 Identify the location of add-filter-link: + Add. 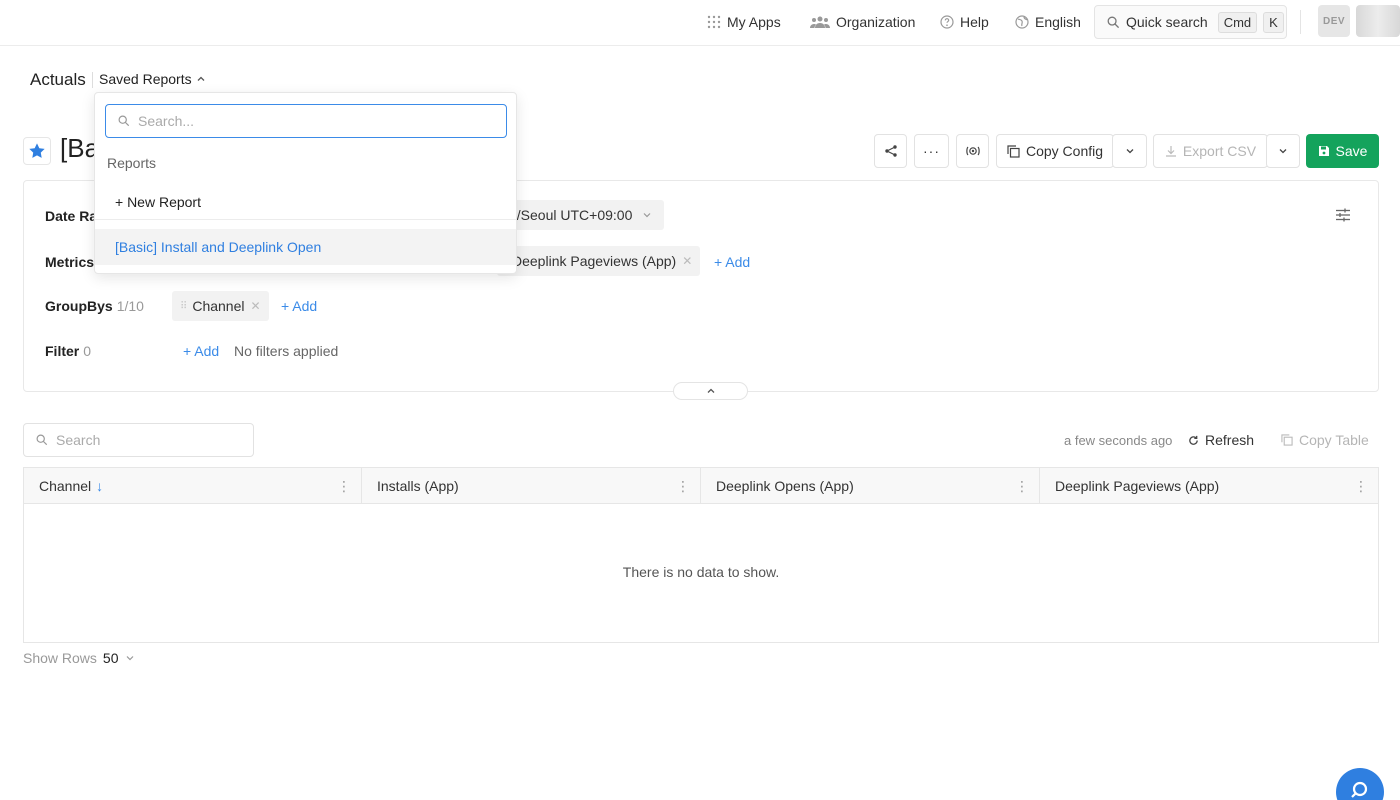
(201, 351).